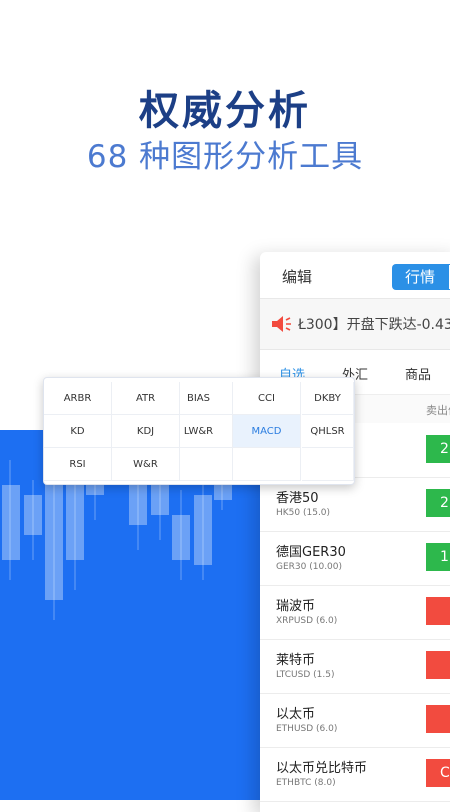 The height and width of the screenshot is (812, 450). What do you see at coordinates (199, 398) in the screenshot?
I see `indicator-bias: BIAS` at bounding box center [199, 398].